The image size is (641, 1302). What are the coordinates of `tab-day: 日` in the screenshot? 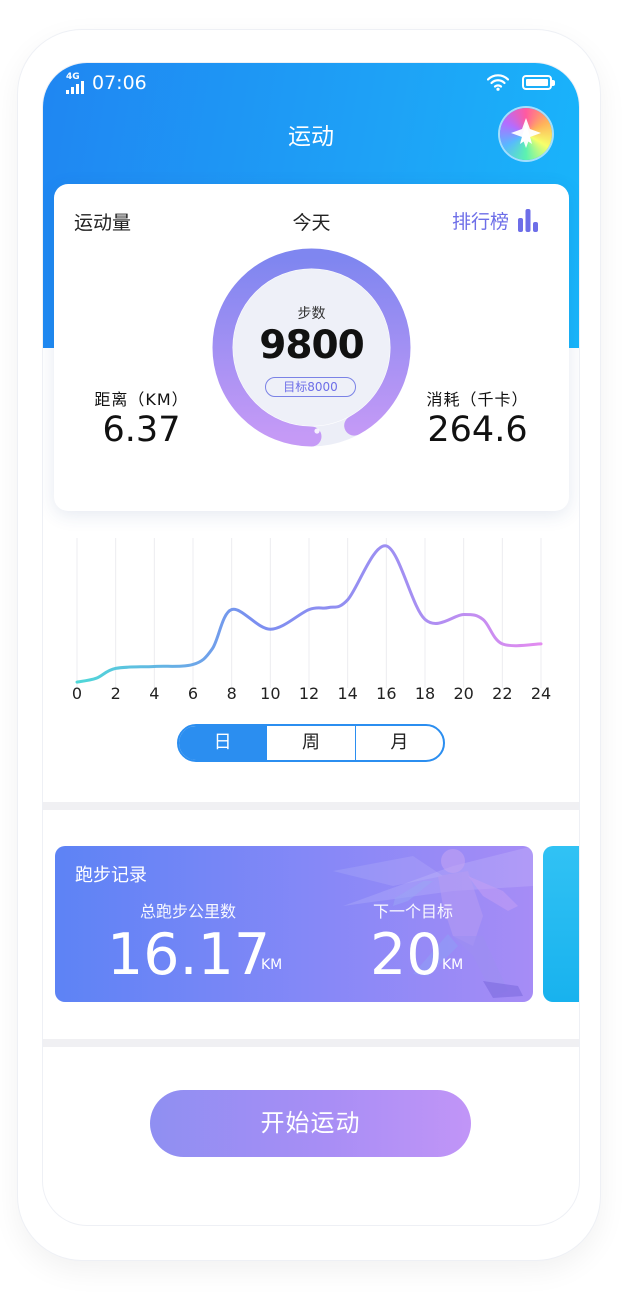 It's located at (223, 743).